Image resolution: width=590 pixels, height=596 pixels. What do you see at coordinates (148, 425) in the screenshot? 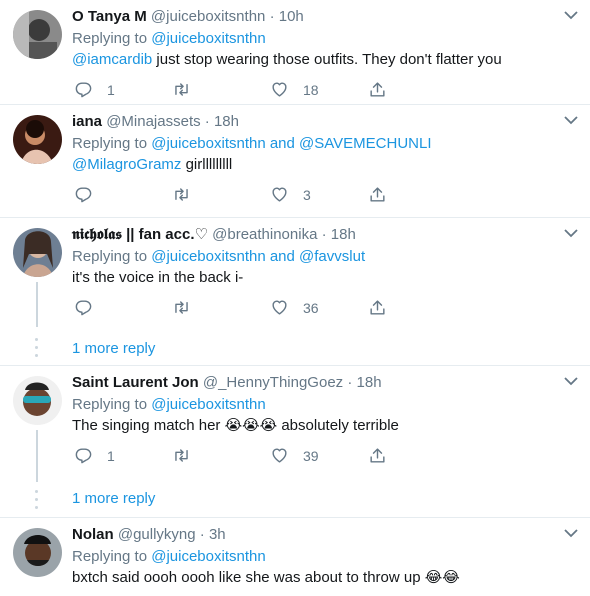
I see `tweet-body: The singing match her` at bounding box center [148, 425].